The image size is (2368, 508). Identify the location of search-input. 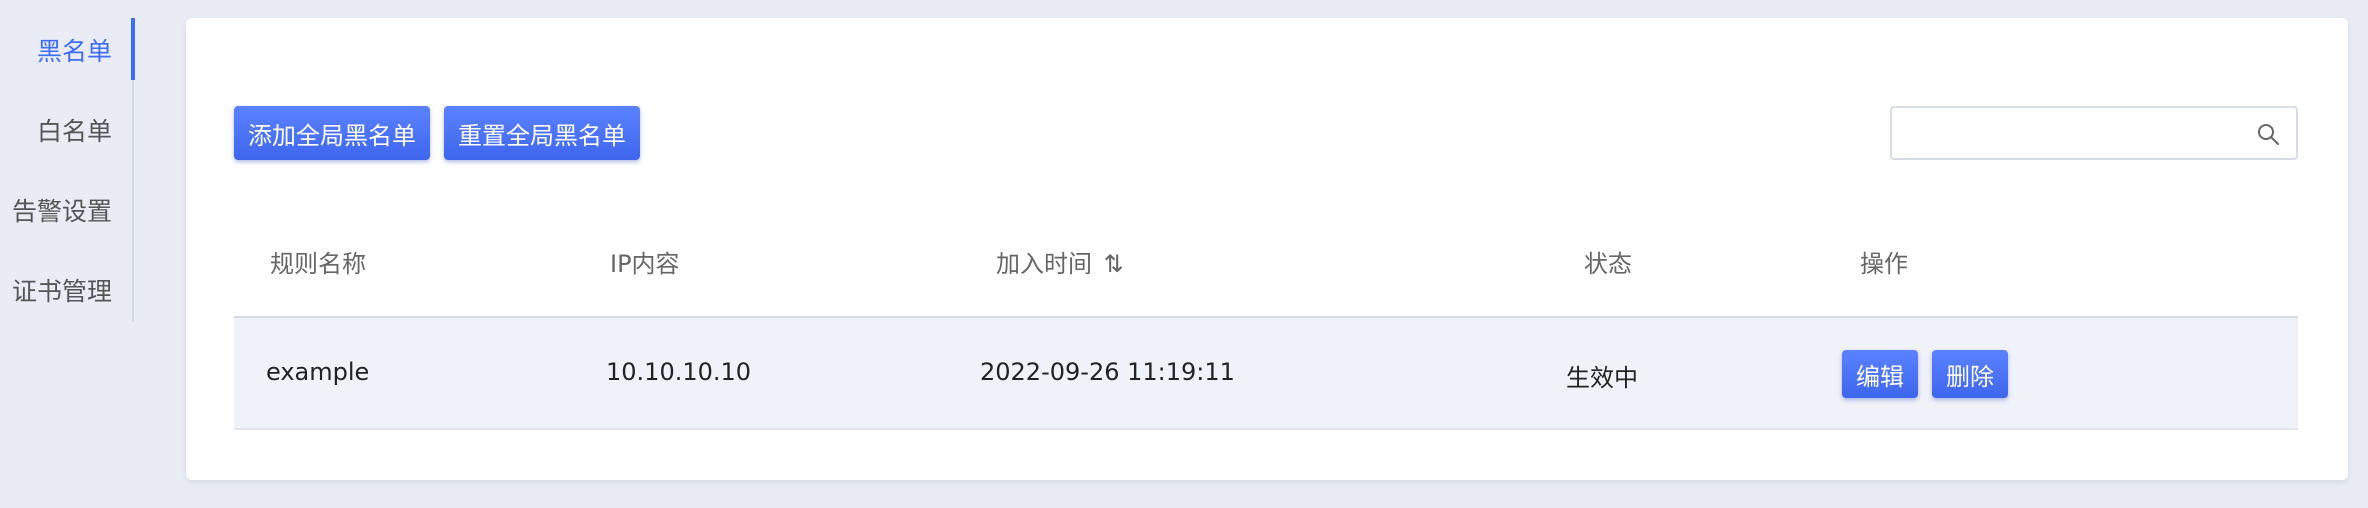
(2062, 133).